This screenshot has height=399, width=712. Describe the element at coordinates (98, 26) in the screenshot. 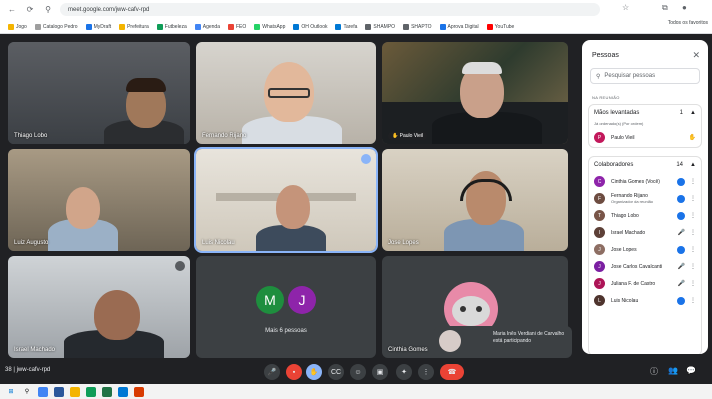

I see `bookmark-item: MyDraft` at that location.